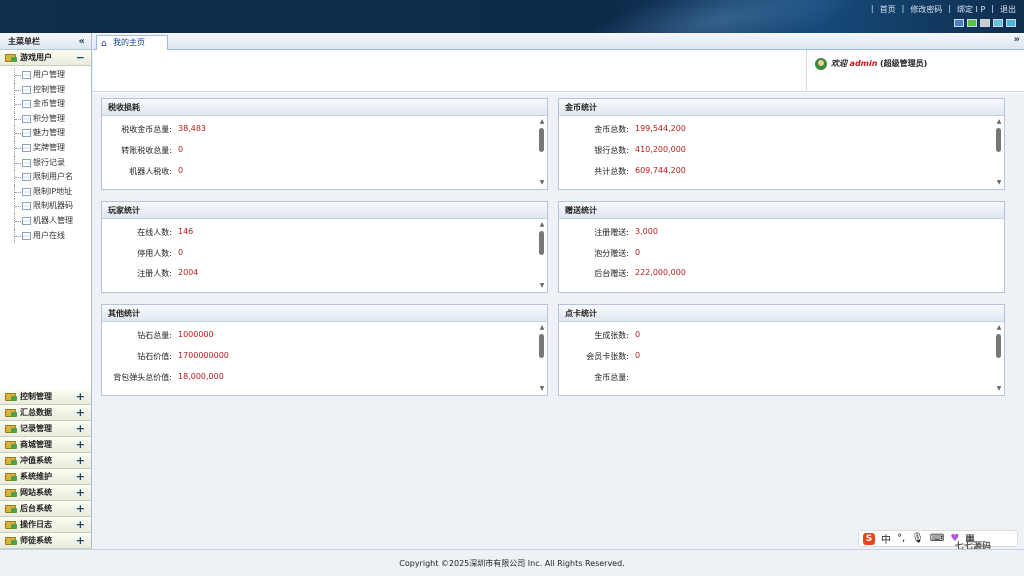 The height and width of the screenshot is (576, 1024). I want to click on bind-ip-link: 绑定 I P, so click(971, 9).